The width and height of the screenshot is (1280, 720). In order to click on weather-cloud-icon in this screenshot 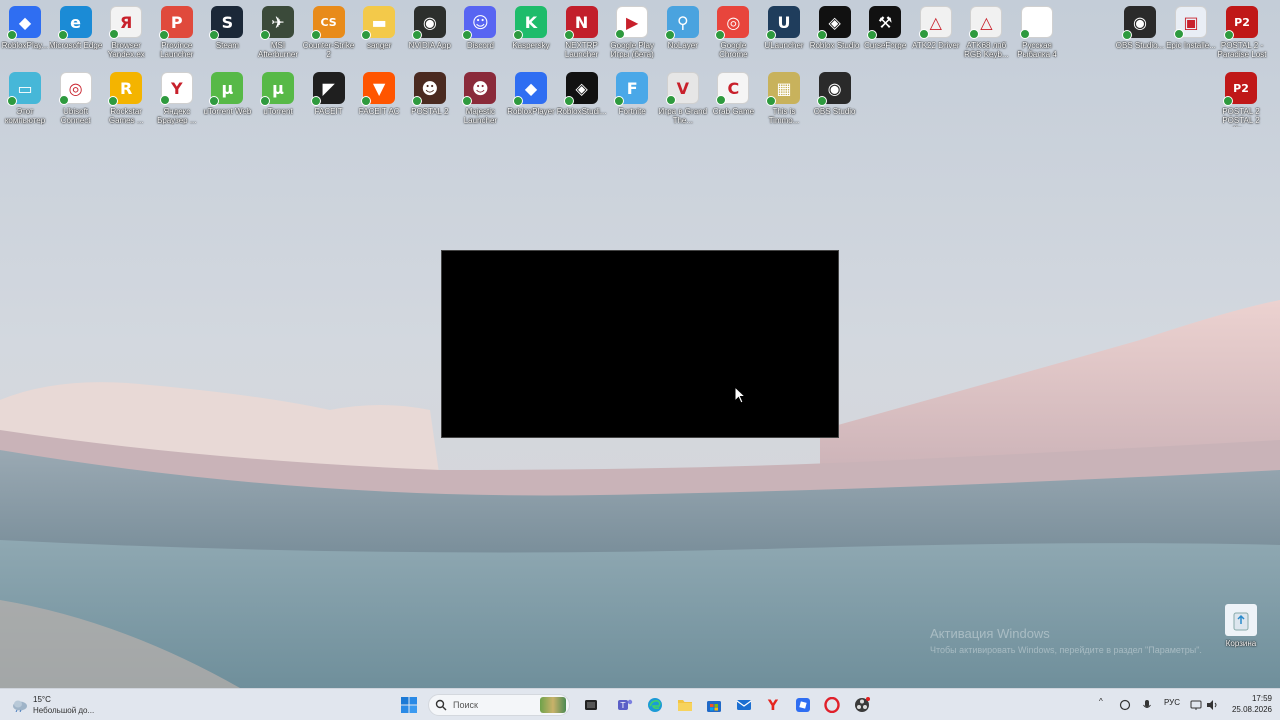, I will do `click(20, 706)`.